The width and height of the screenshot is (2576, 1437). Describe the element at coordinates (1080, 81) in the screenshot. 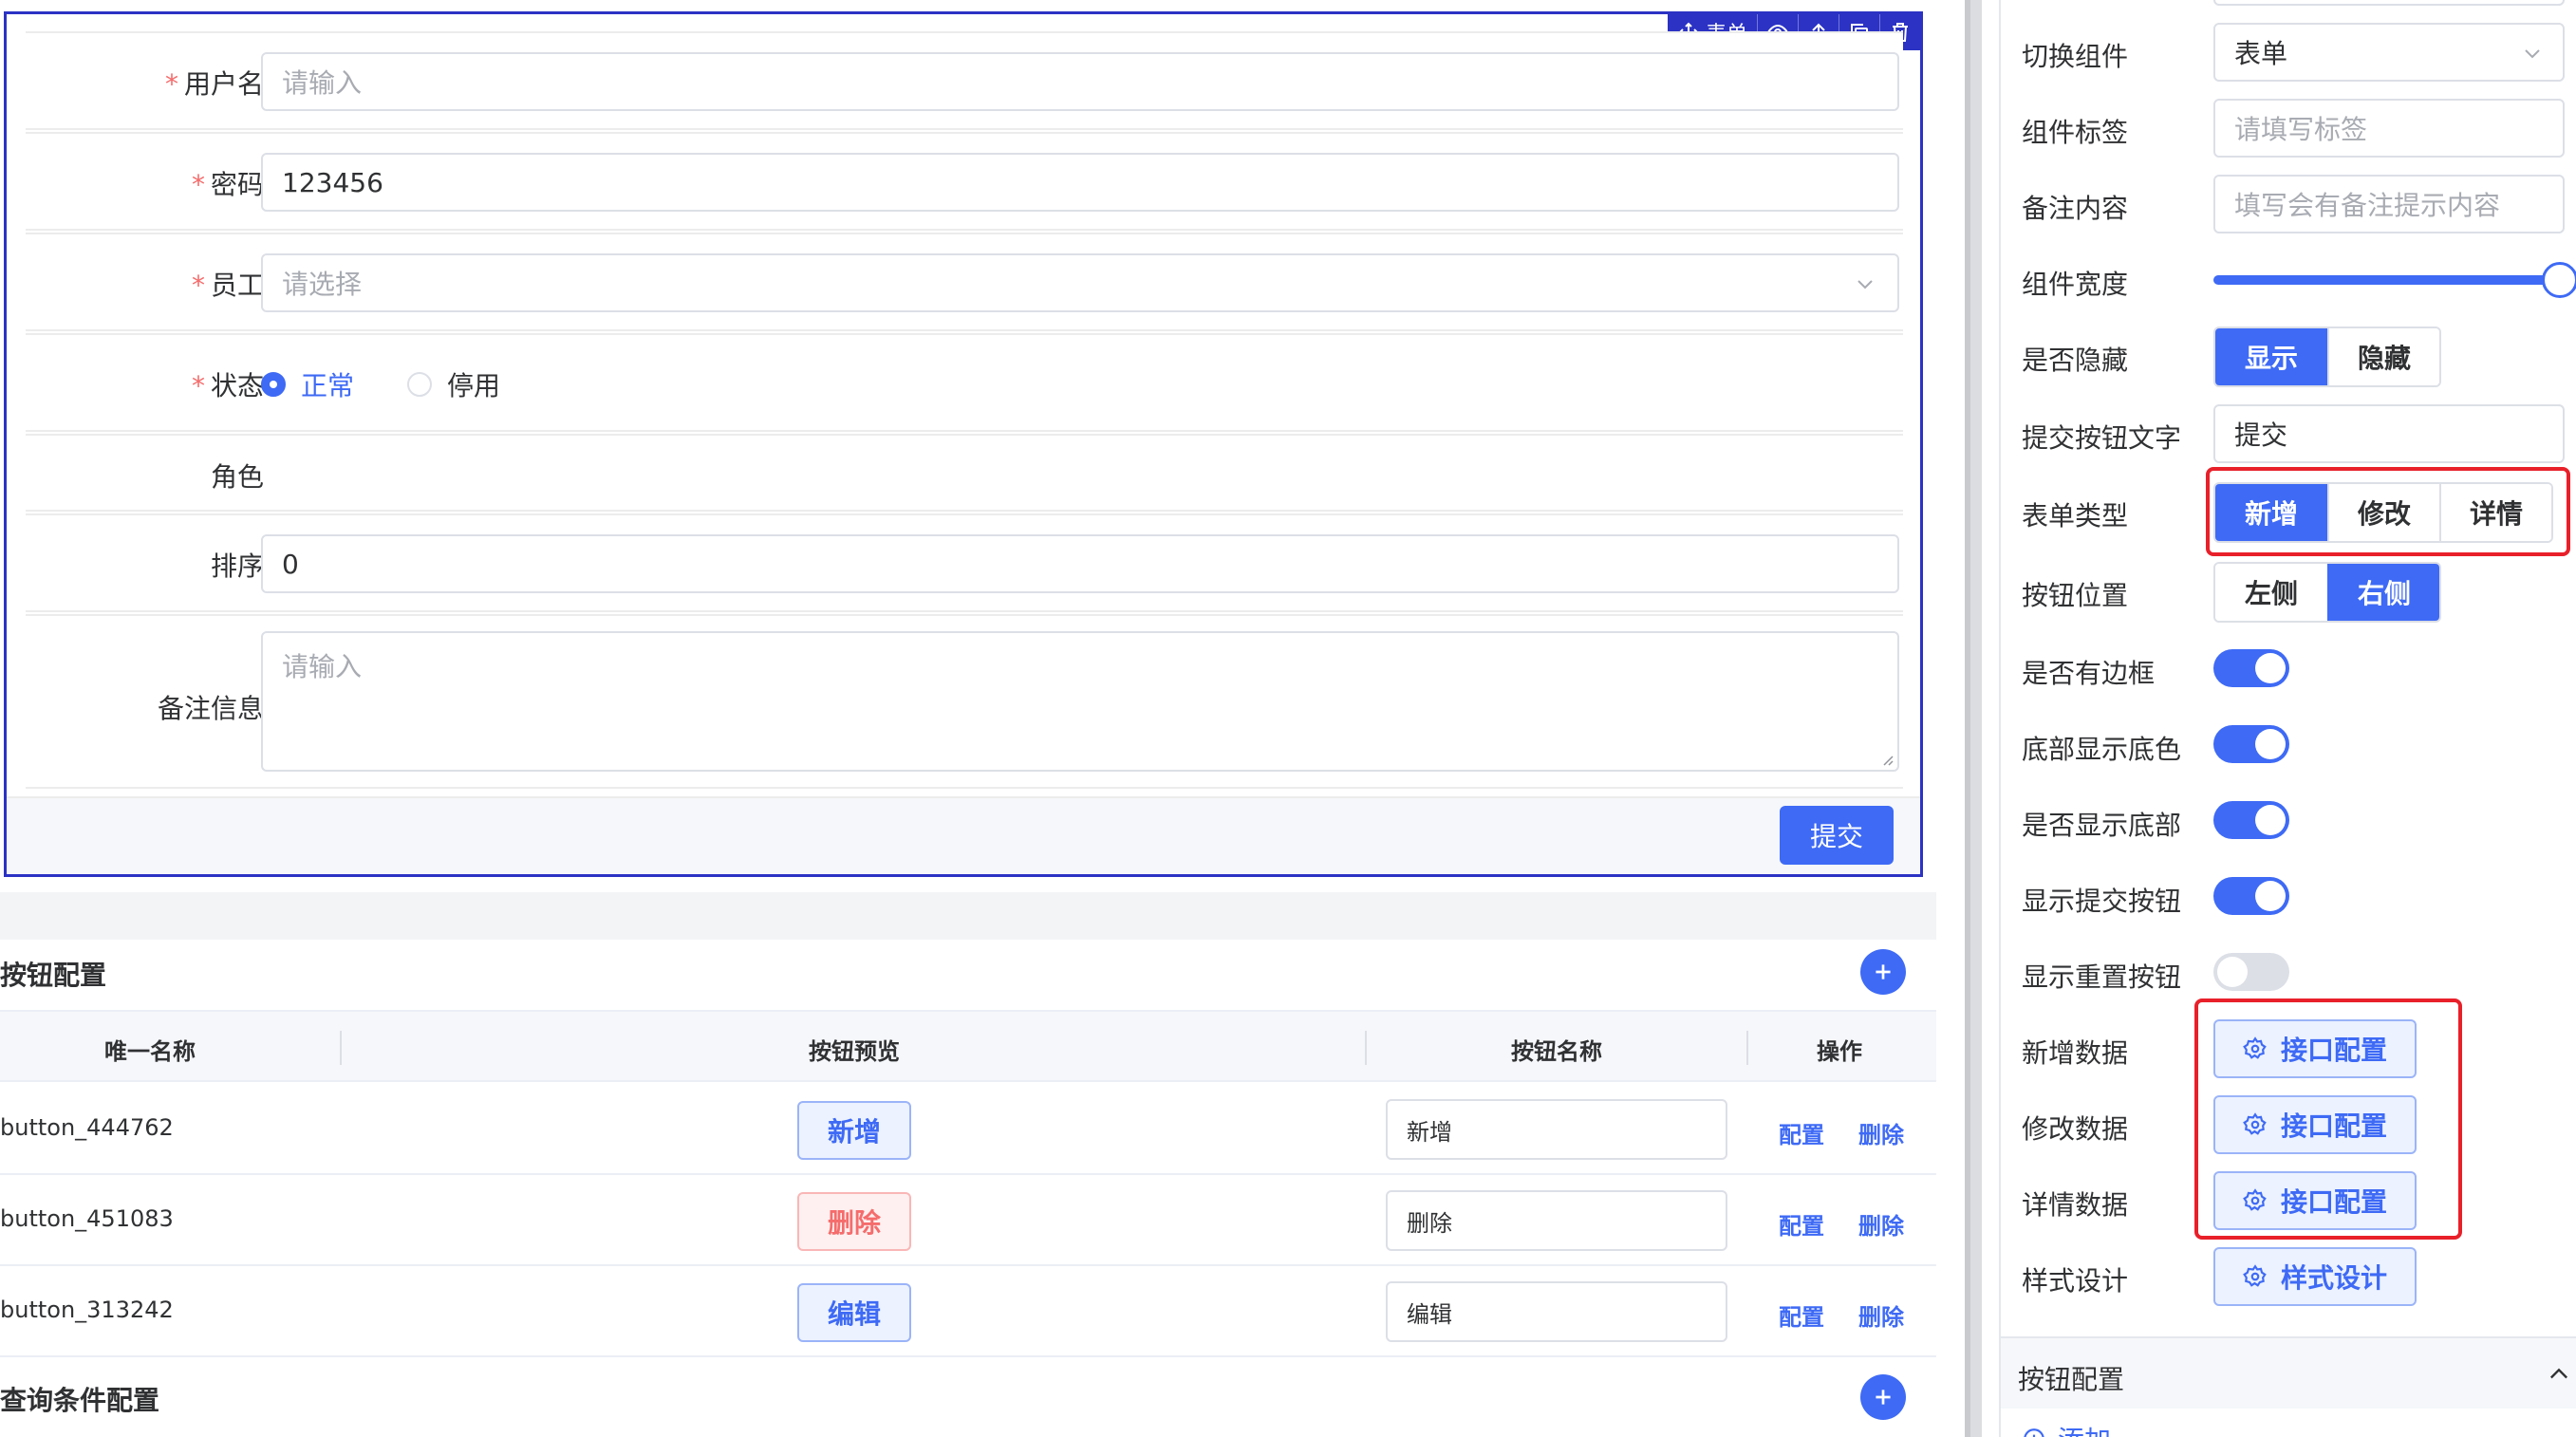

I see `username-input: 请输入` at that location.